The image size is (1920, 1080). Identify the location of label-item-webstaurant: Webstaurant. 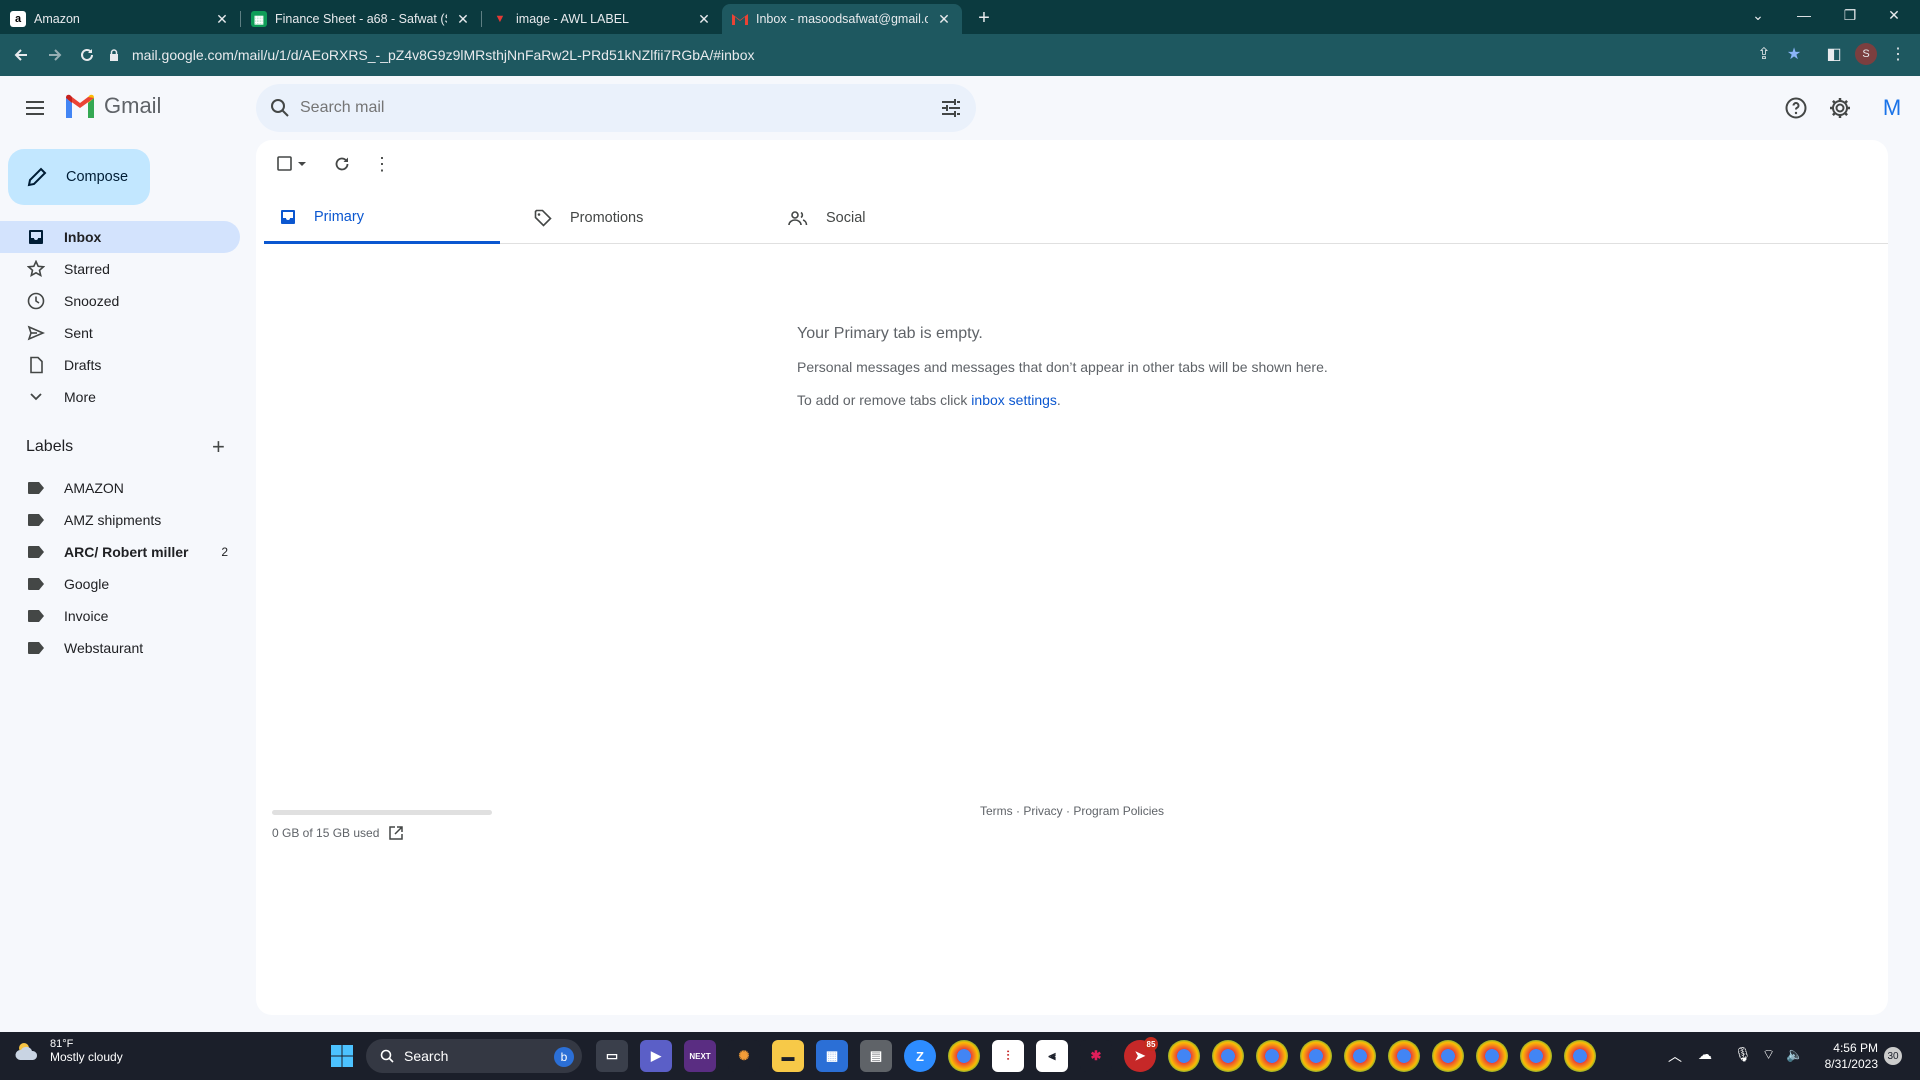
(120, 648).